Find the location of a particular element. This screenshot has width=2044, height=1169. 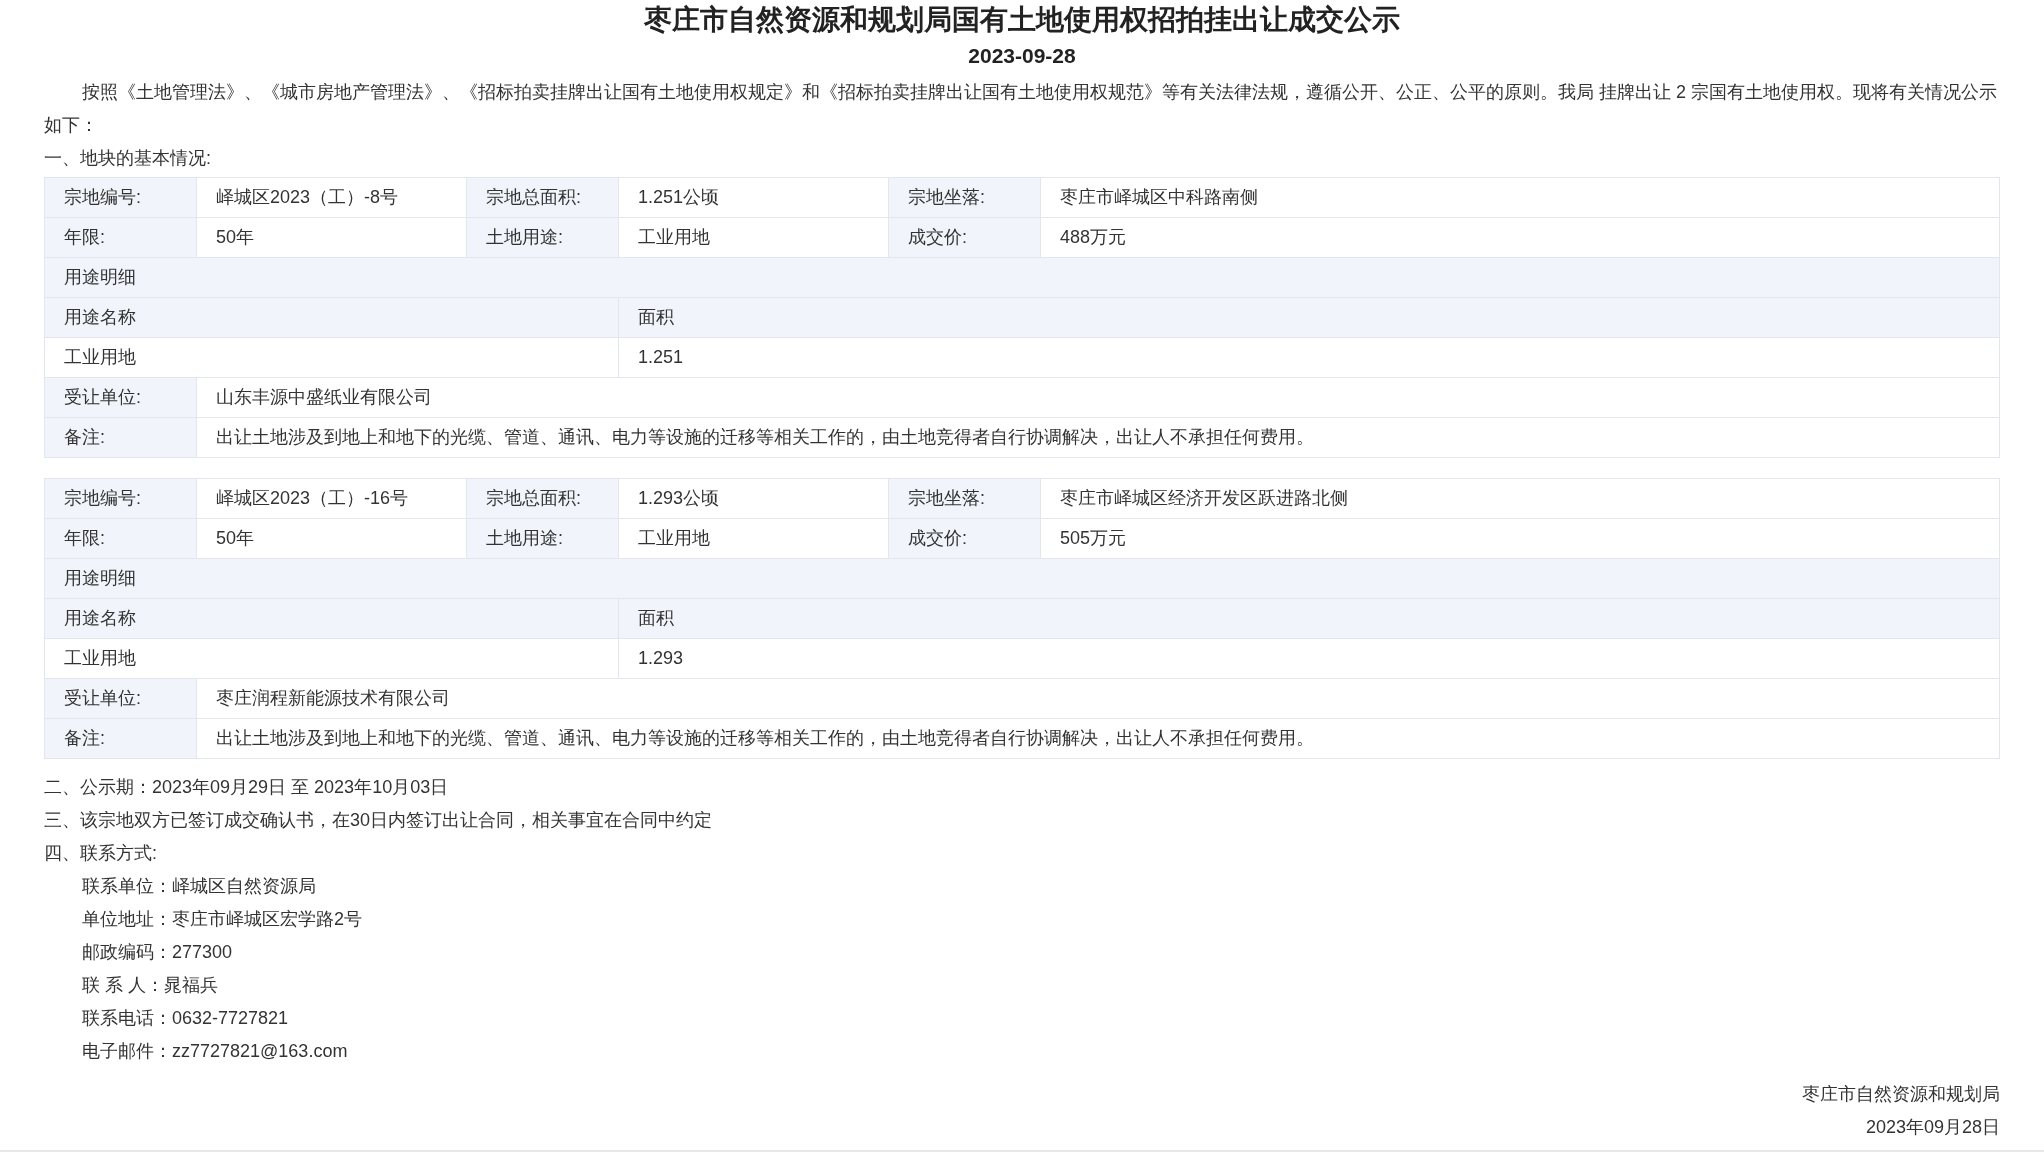

signature-org: 枣庄市自然资源和规划局 is located at coordinates (1901, 1094).